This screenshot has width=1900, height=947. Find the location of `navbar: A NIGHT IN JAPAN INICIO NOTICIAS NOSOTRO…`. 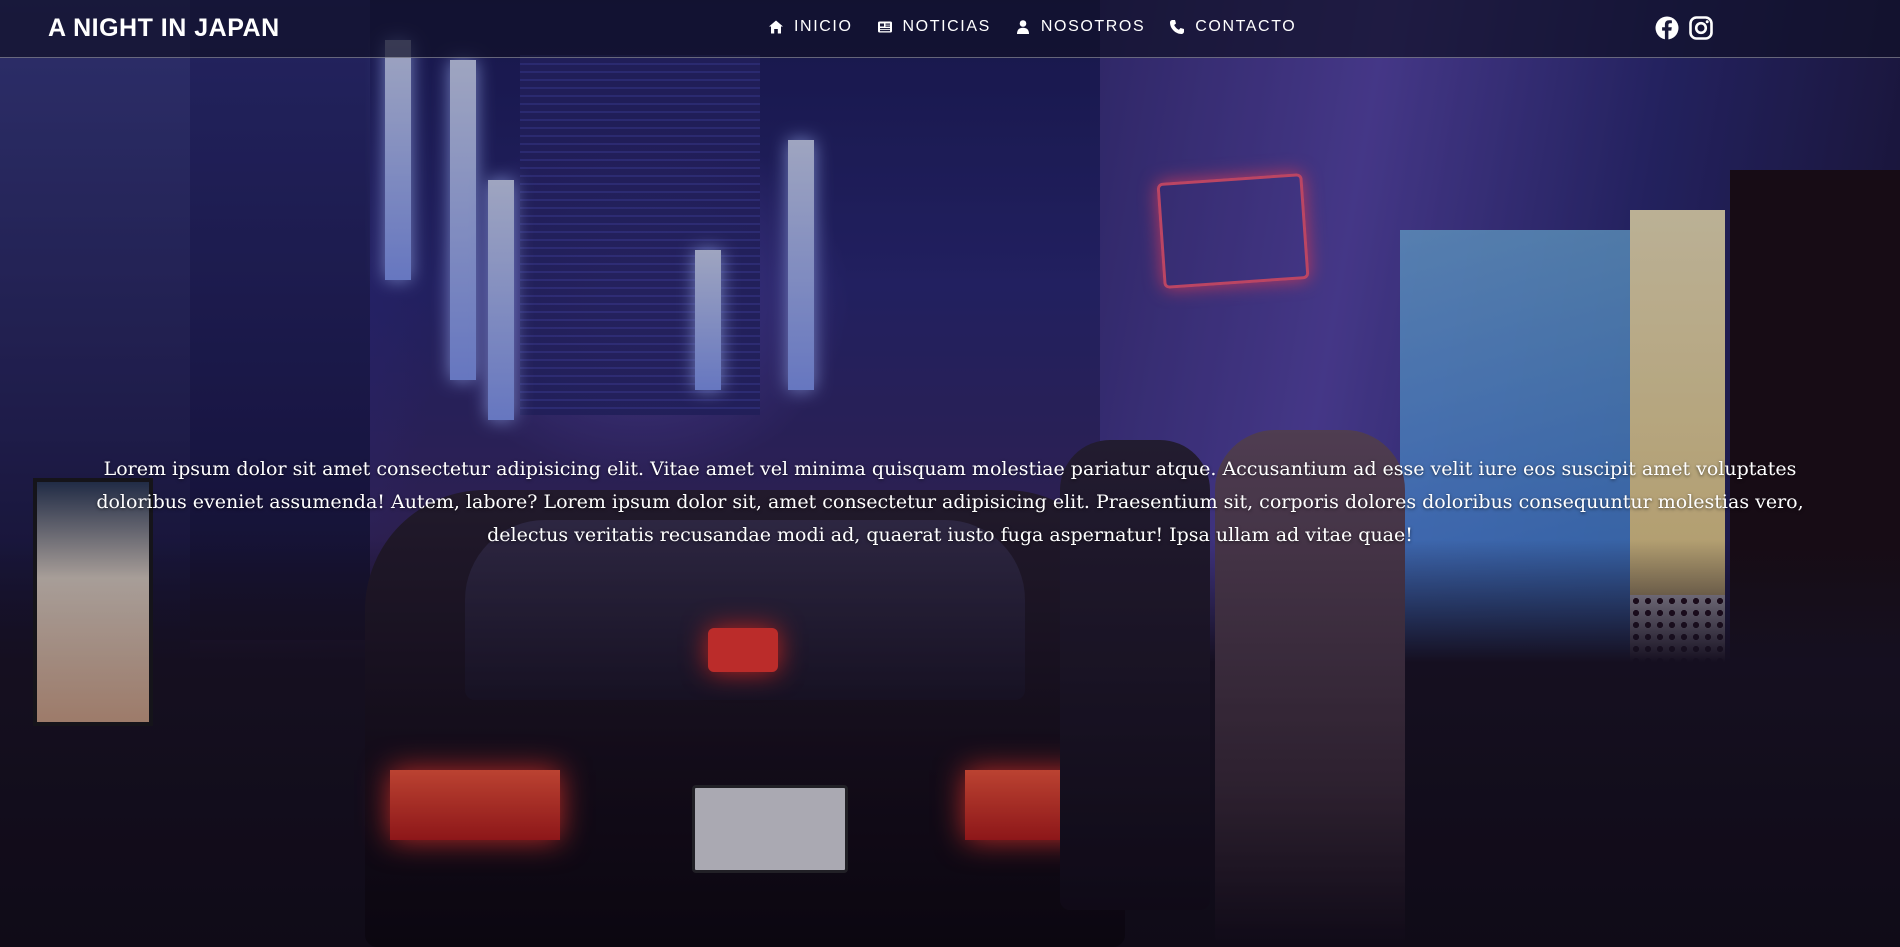

navbar: A NIGHT IN JAPAN INICIO NOTICIAS NOSOTRO… is located at coordinates (950, 29).